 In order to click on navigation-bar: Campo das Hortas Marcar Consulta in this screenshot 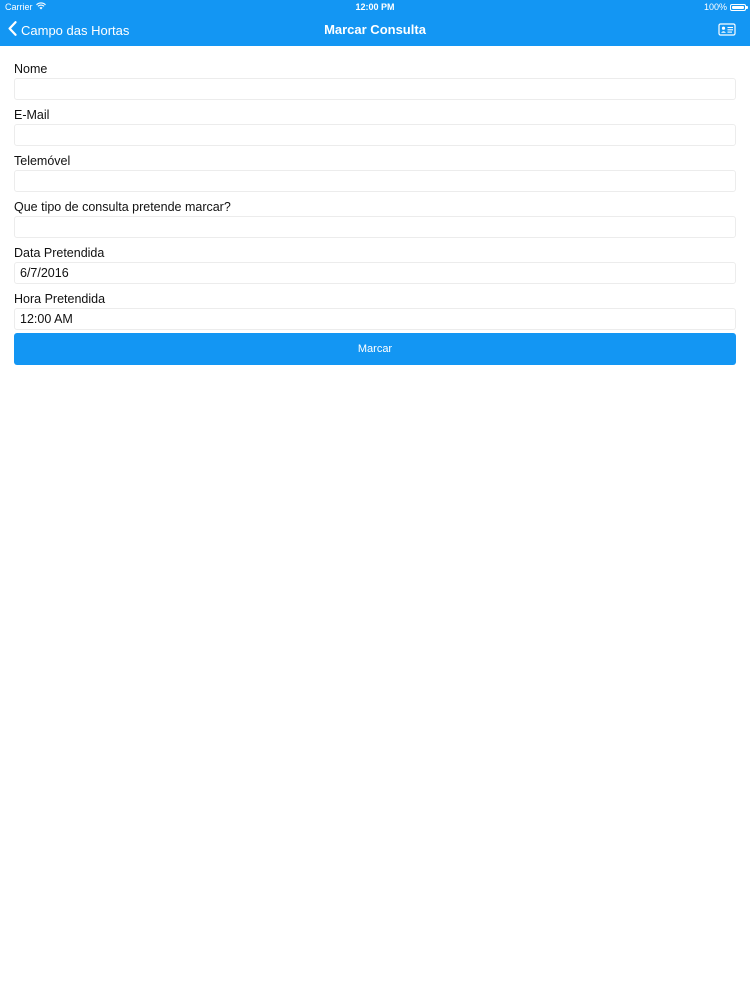, I will do `click(375, 30)`.